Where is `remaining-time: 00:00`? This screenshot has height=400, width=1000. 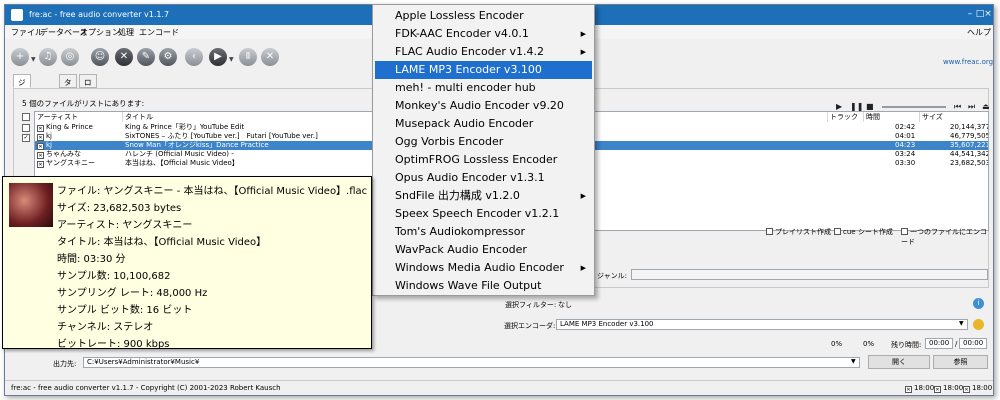 remaining-time: 00:00 is located at coordinates (939, 343).